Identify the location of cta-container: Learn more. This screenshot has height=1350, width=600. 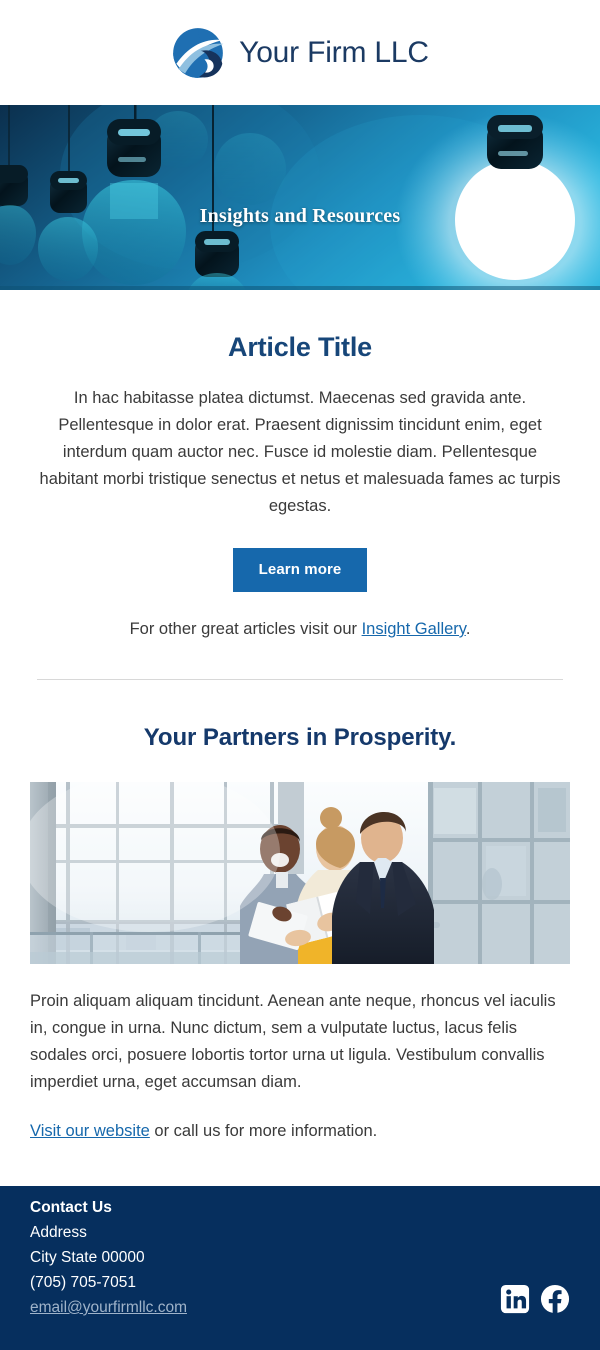
(300, 570).